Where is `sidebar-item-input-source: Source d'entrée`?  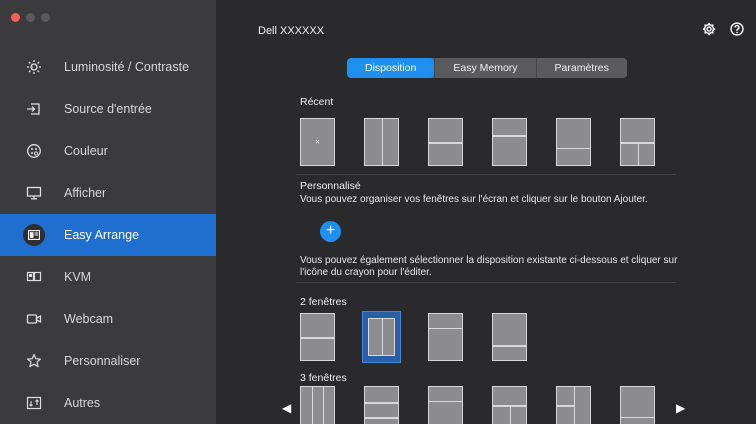
sidebar-item-input-source: Source d'entrée is located at coordinates (108, 109).